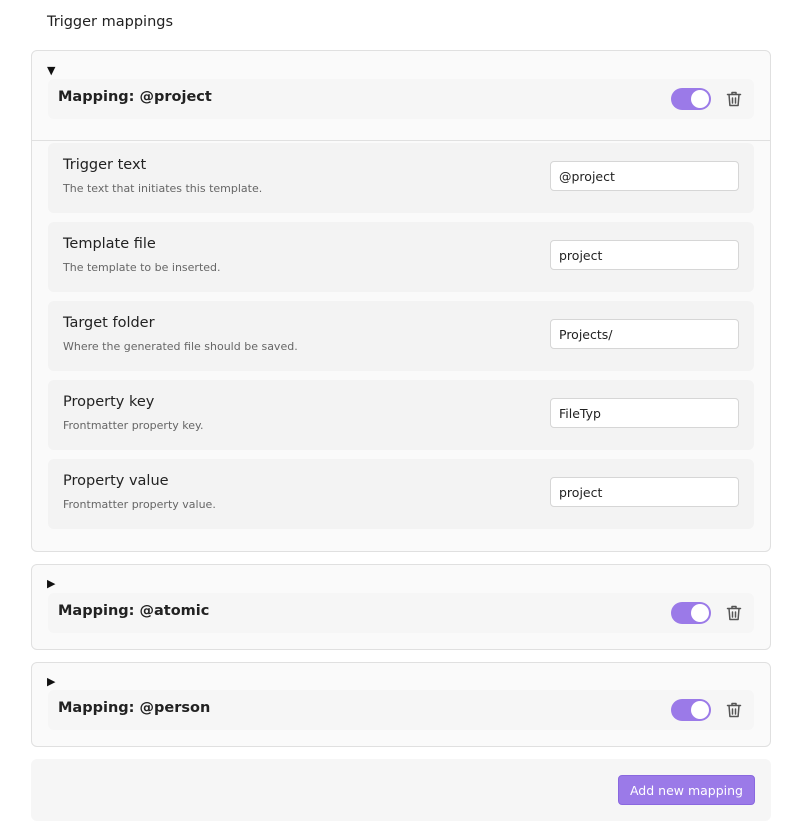  Describe the element at coordinates (163, 188) in the screenshot. I see `setting-description: The text that initiates this template.` at that location.